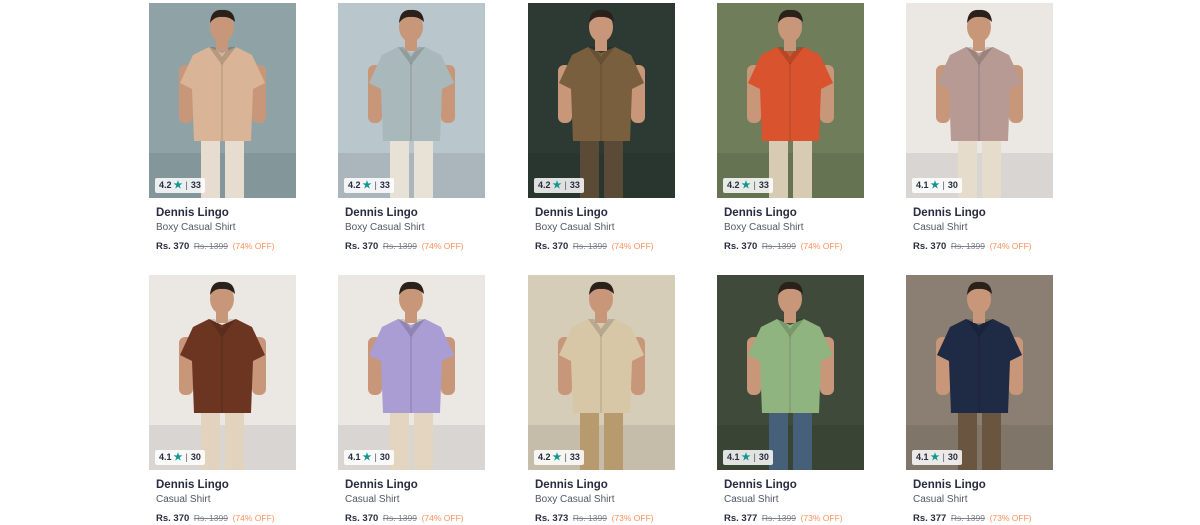 The height and width of the screenshot is (525, 1200). What do you see at coordinates (552, 518) in the screenshot?
I see `selling-price: Rs. 373` at bounding box center [552, 518].